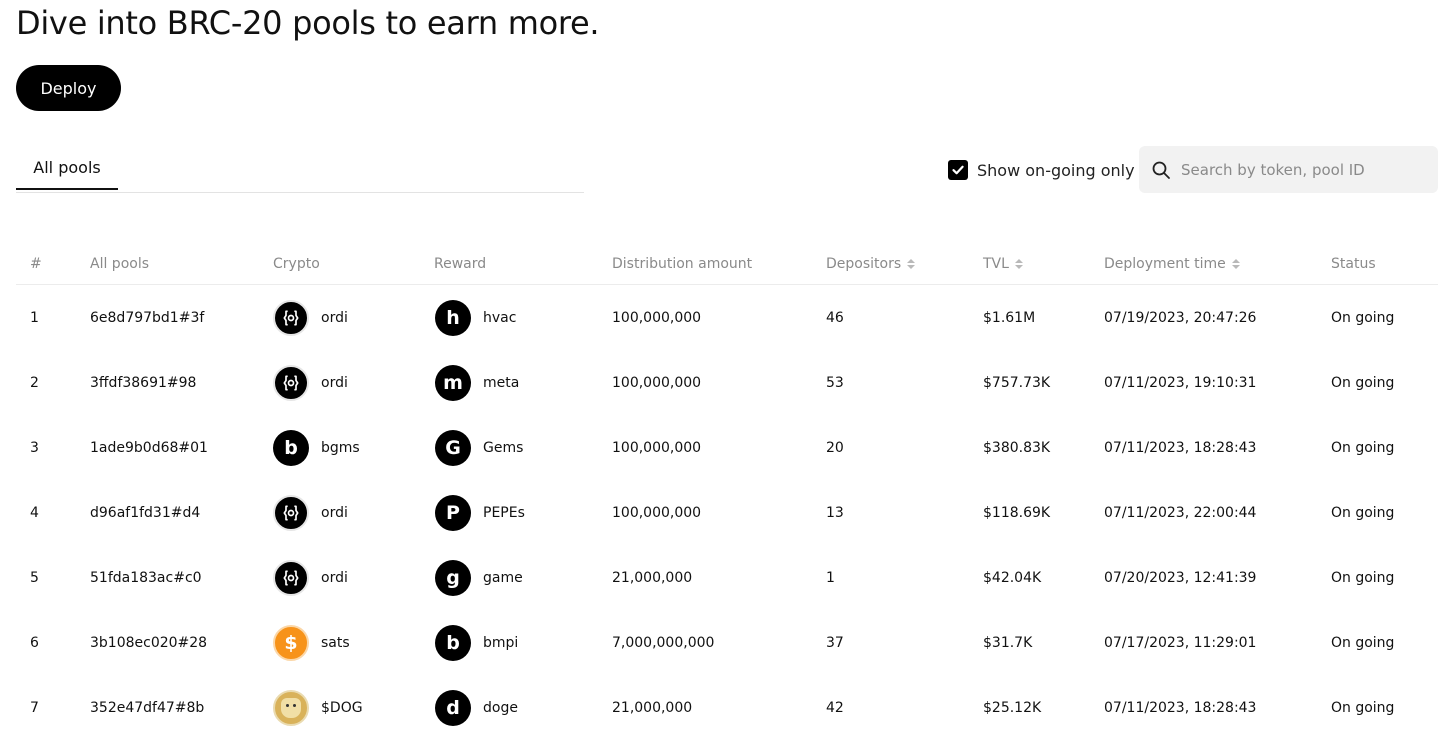  Describe the element at coordinates (34, 577) in the screenshot. I see `row-index: 5` at that location.